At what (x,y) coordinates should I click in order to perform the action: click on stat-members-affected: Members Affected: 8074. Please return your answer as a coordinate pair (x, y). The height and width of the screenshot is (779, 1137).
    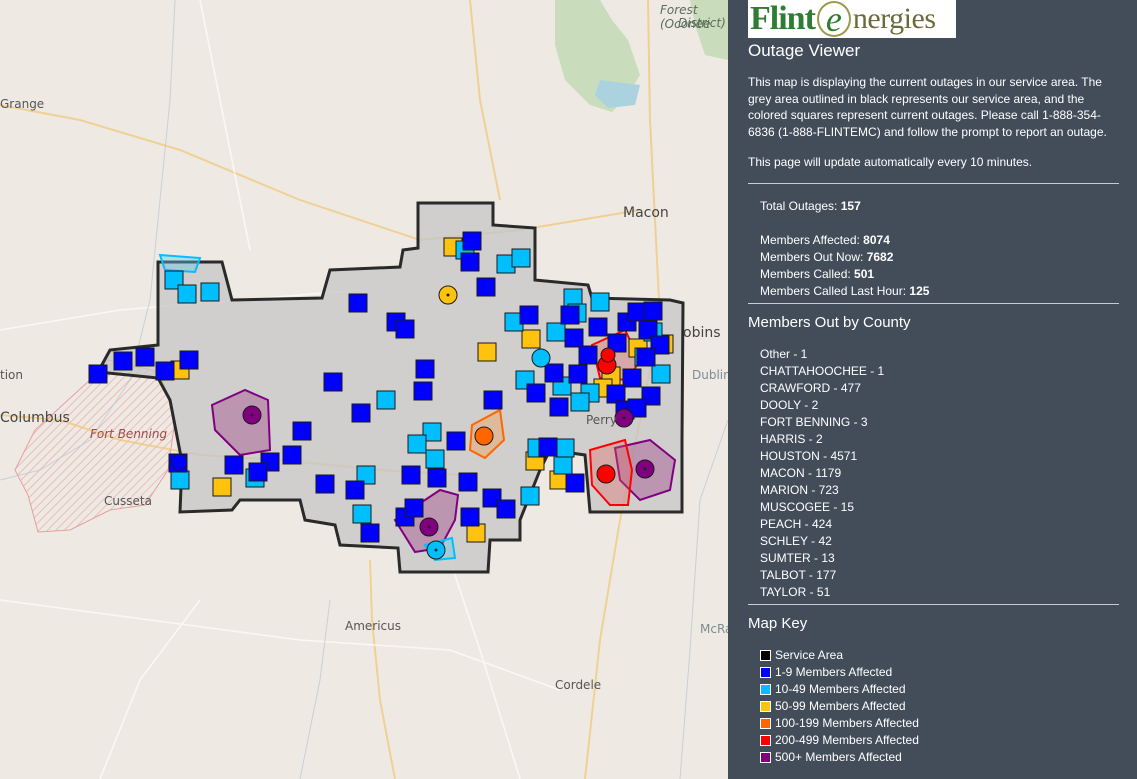
    Looking at the image, I should click on (825, 240).